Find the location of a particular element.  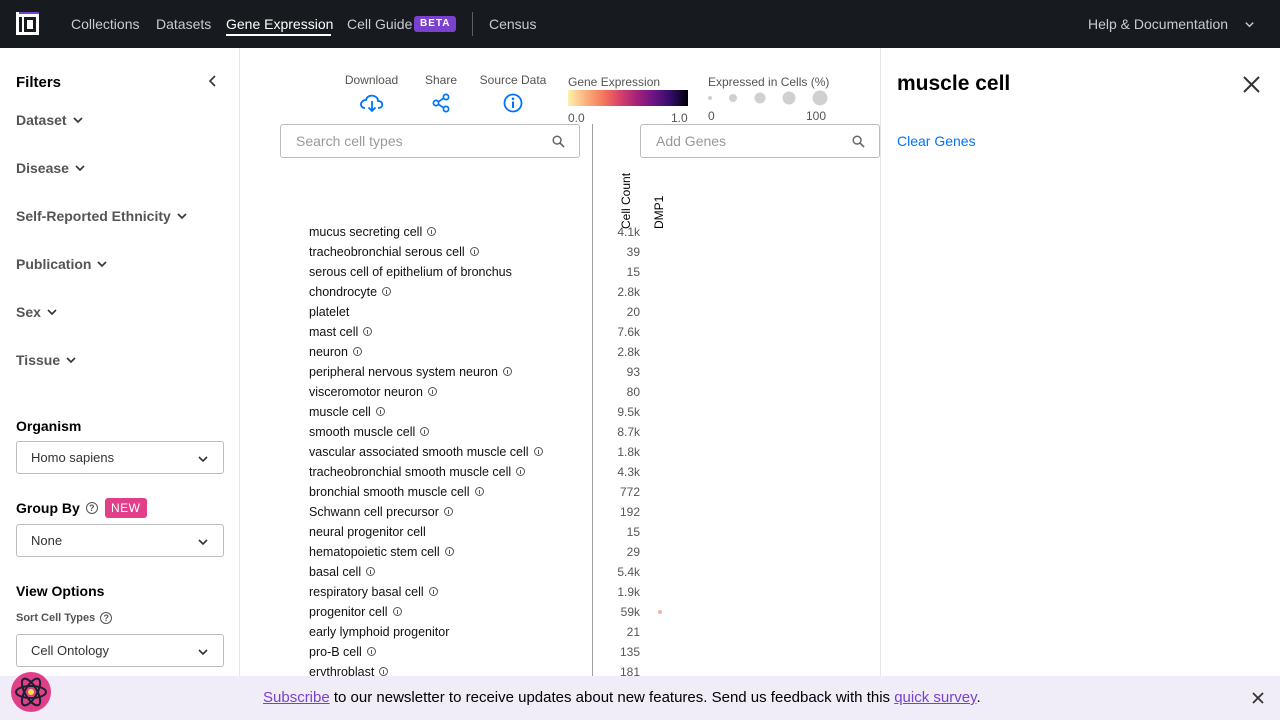

cell-type-row: neuron 2.8k is located at coordinates (479, 352).